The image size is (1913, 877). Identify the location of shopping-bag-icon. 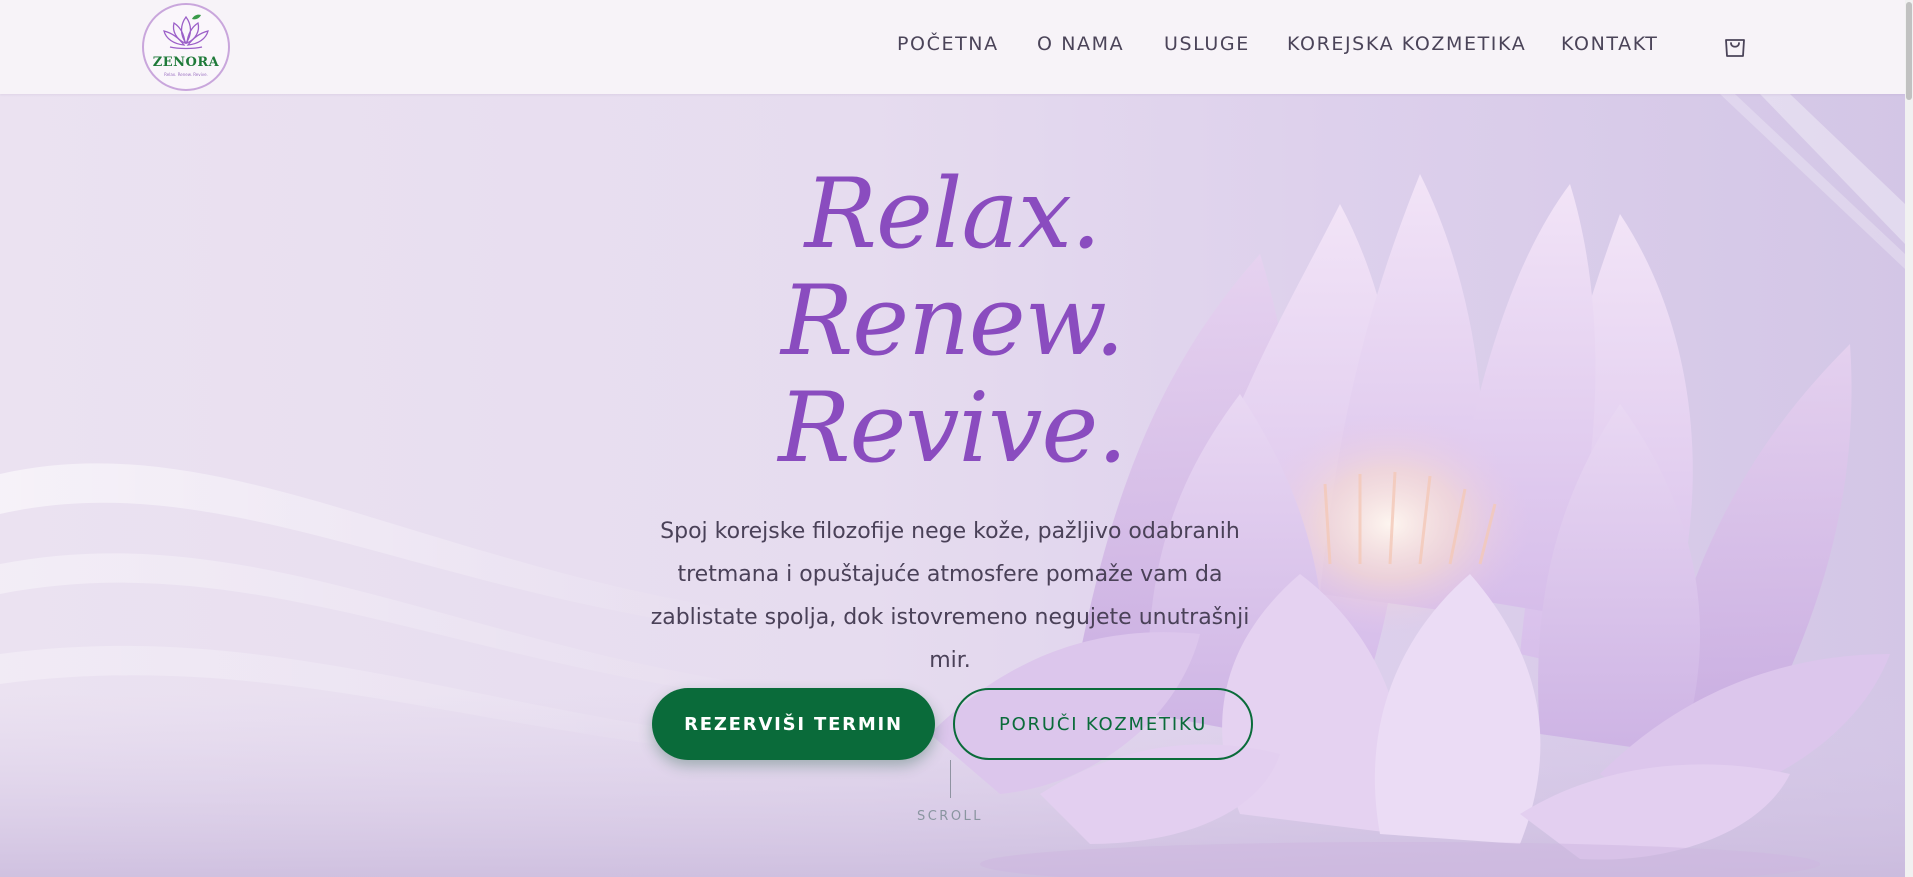
(1735, 46).